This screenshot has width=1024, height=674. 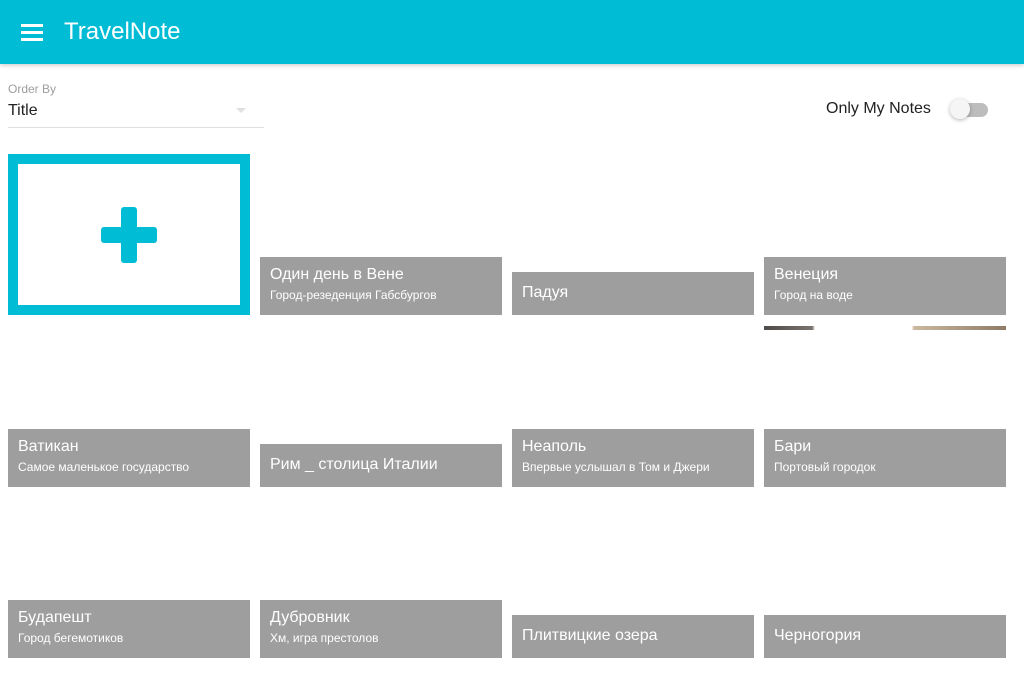 I want to click on hamburger-menu-icon, so click(x=32, y=32).